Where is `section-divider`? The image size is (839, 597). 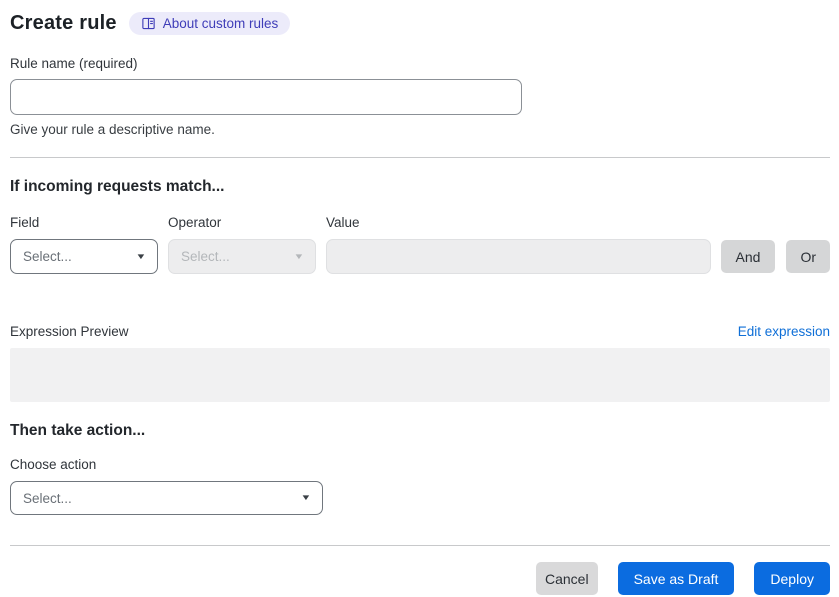 section-divider is located at coordinates (420, 157).